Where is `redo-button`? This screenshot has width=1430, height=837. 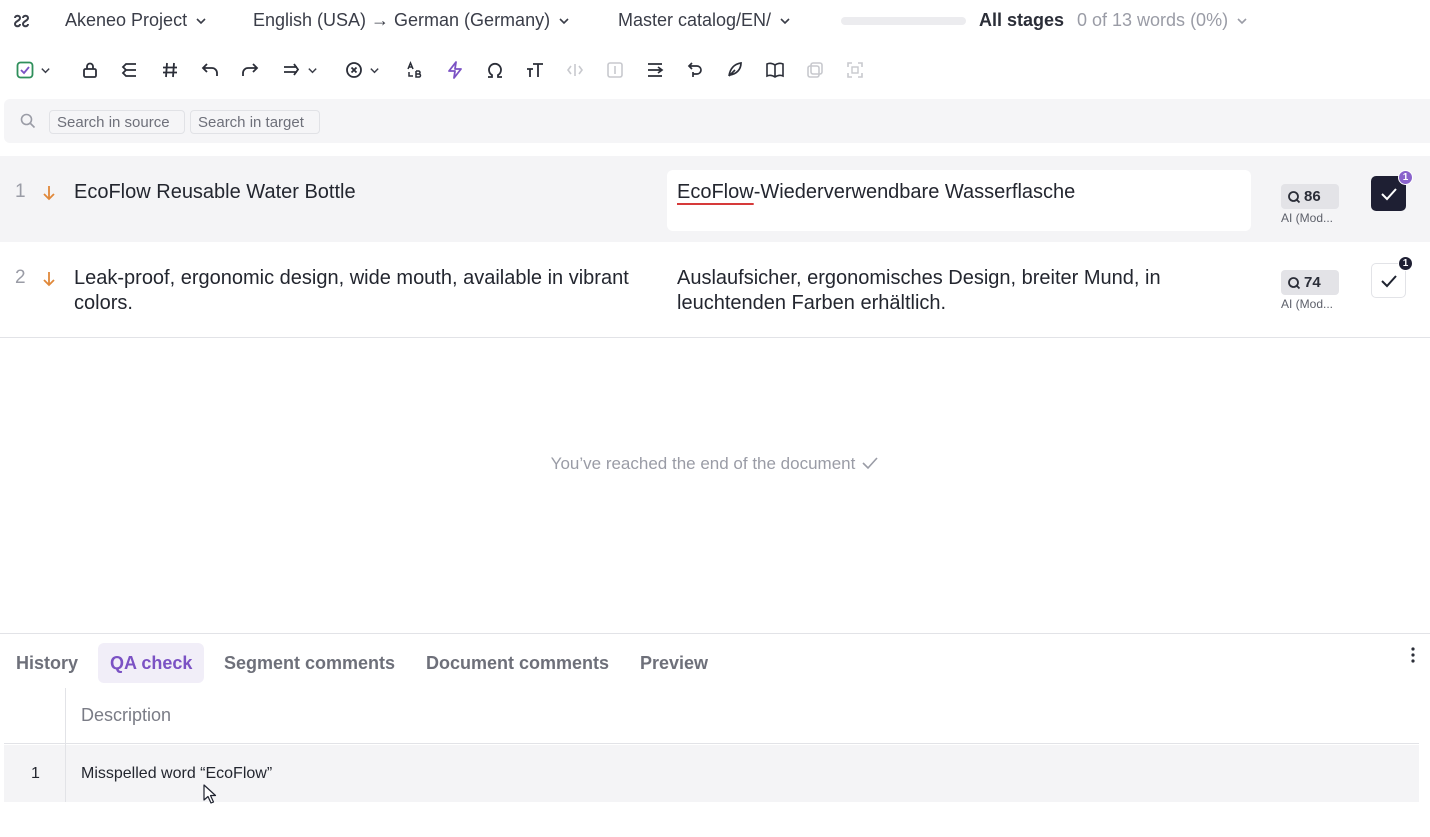 redo-button is located at coordinates (250, 70).